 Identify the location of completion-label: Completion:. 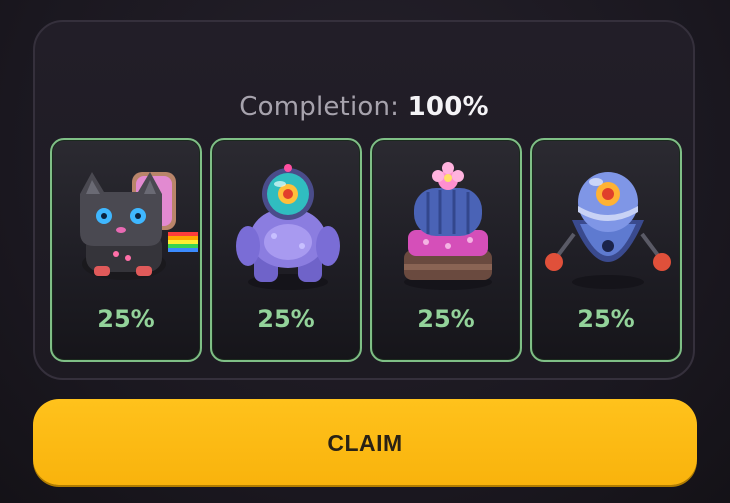
(319, 107).